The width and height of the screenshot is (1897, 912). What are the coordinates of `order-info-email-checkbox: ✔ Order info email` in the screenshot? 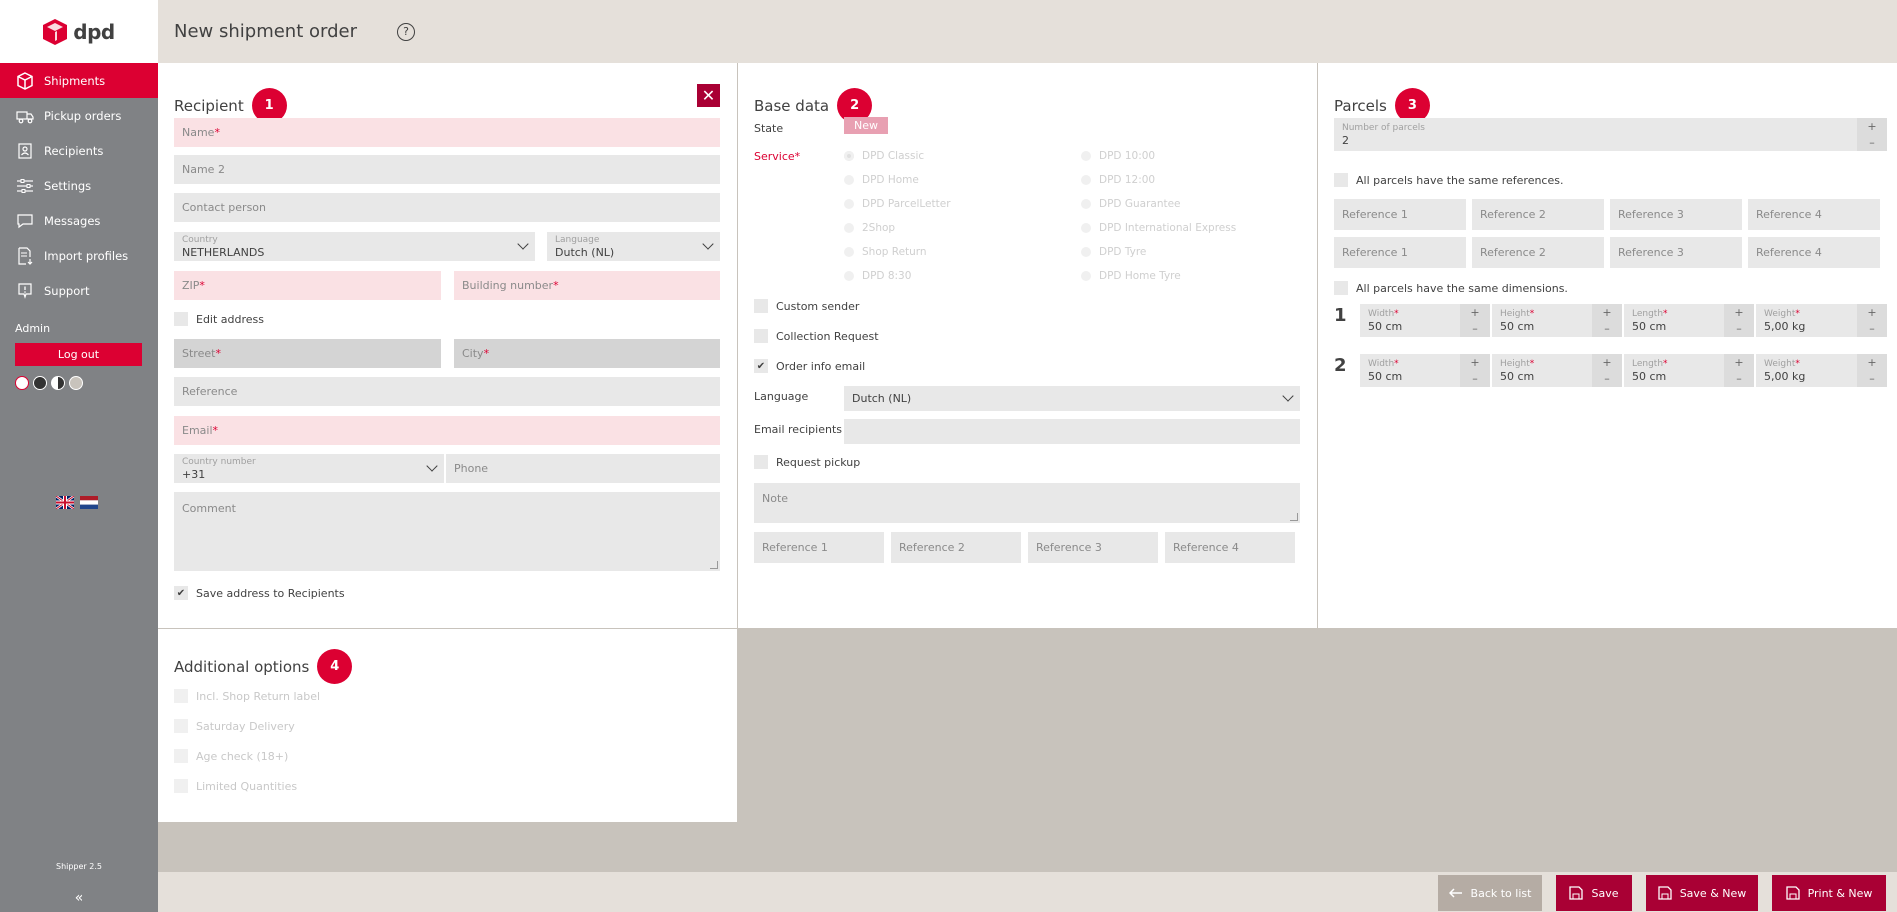 It's located at (809, 366).